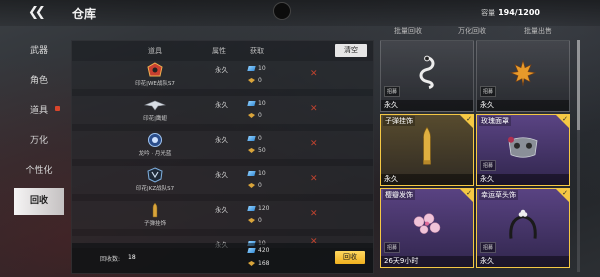 This screenshot has width=600, height=277. Describe the element at coordinates (155, 210) in the screenshot. I see `bullet-charm-icon` at that location.